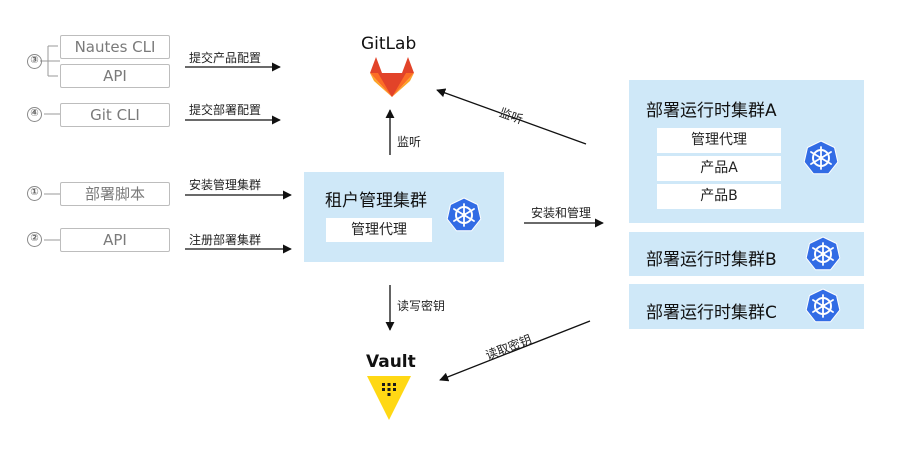 The width and height of the screenshot is (903, 455). What do you see at coordinates (225, 185) in the screenshot?
I see `label-install-mgmt-cluster: 安装管理集群` at bounding box center [225, 185].